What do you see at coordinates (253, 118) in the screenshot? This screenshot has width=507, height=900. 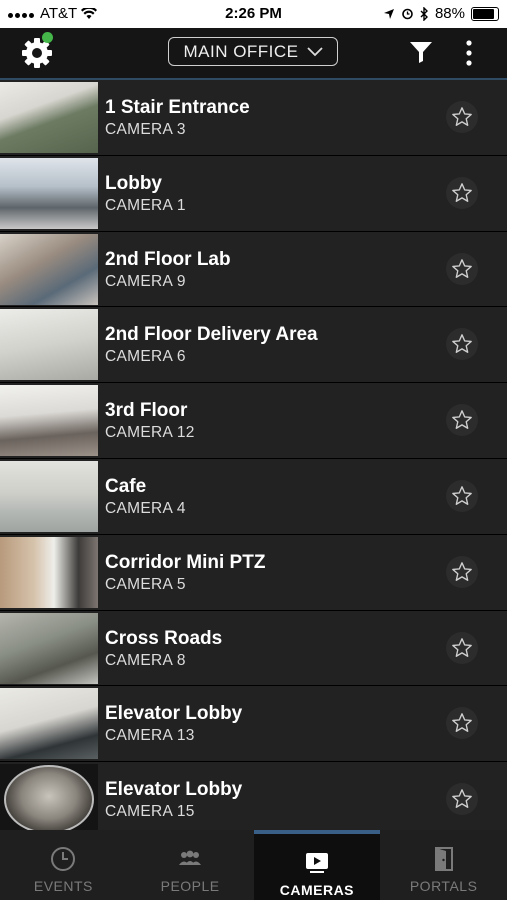 I see `camera-row: 1 Stair Entrance CAMERA 3` at bounding box center [253, 118].